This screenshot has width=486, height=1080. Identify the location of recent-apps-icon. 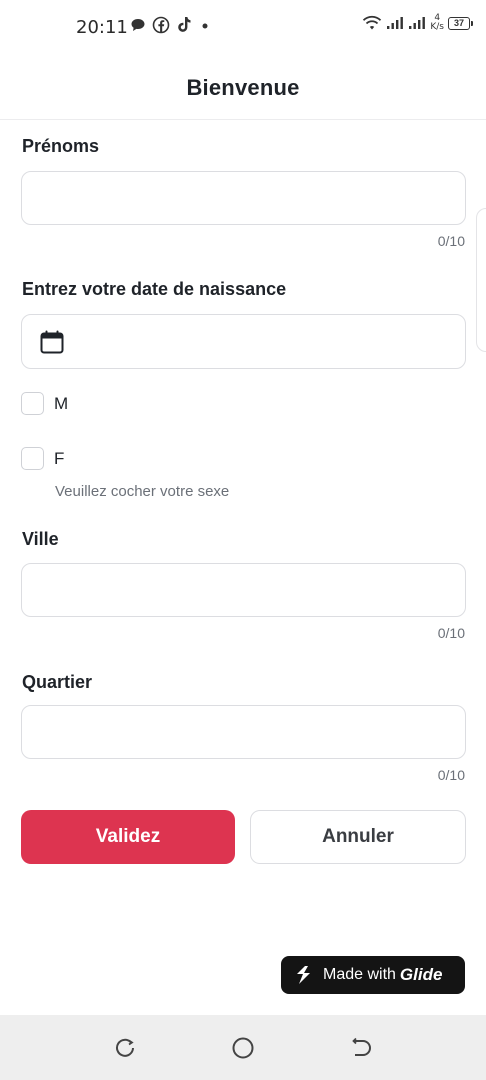
(125, 1048).